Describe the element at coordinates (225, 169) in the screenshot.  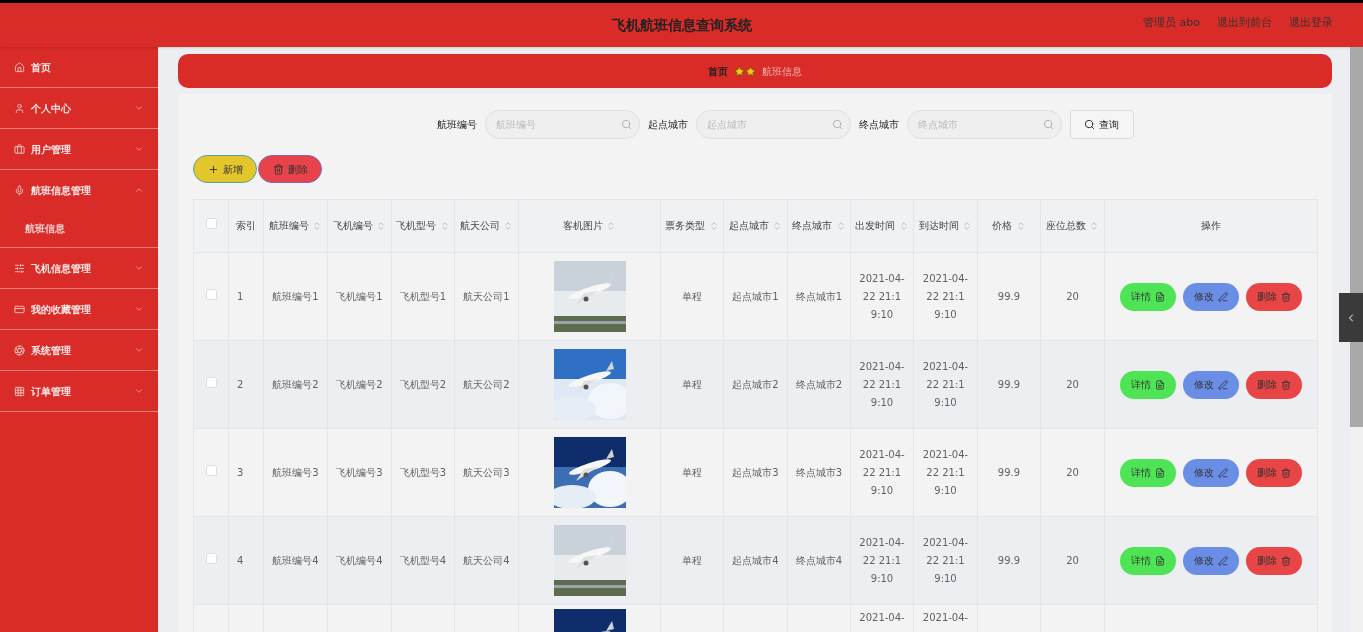
I see `add-button: 新增` at that location.